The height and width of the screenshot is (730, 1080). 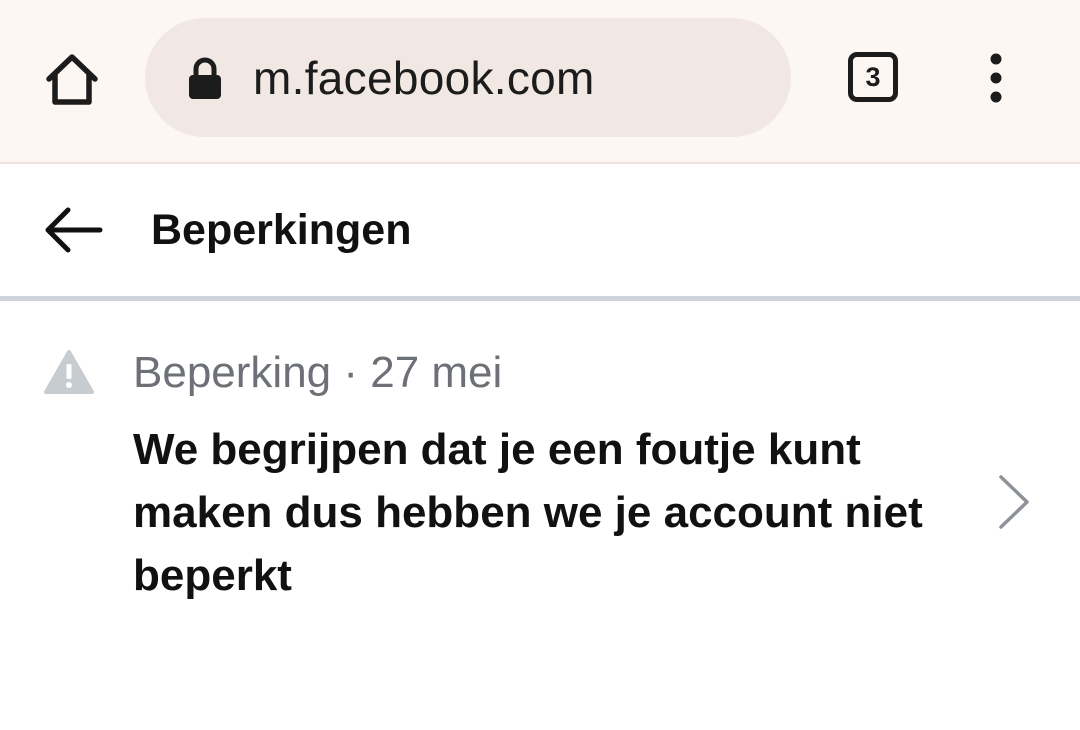 I want to click on tab-switcher-button: 3, so click(x=873, y=77).